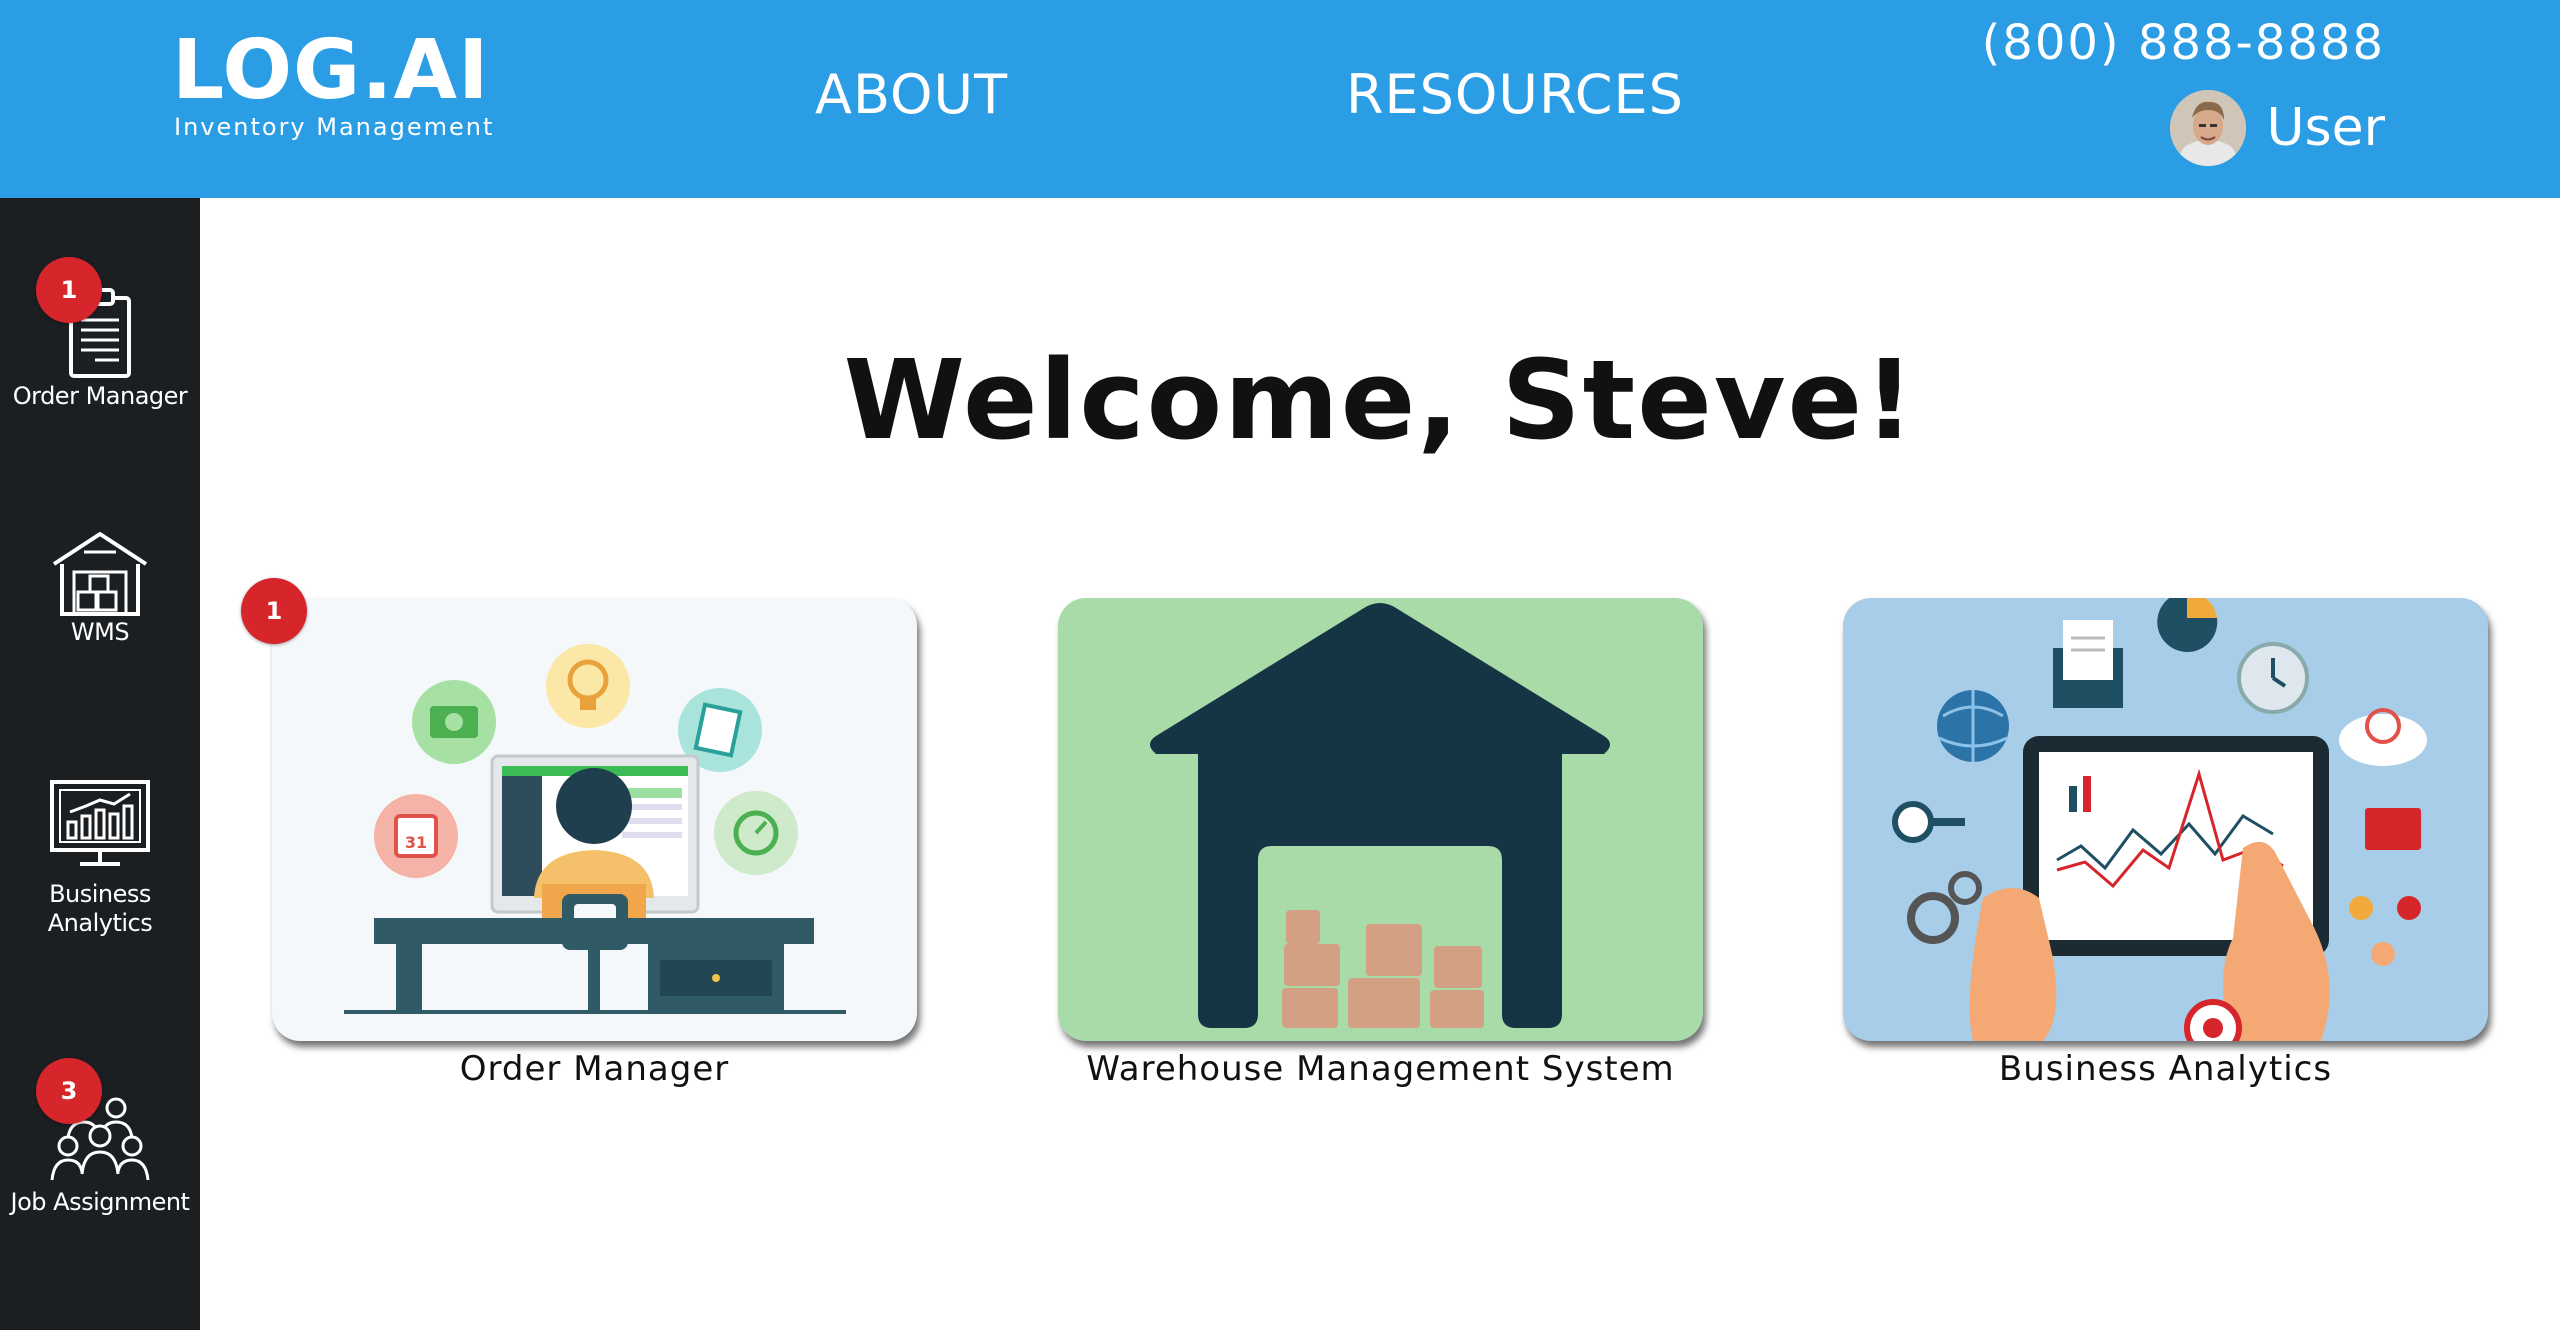 The width and height of the screenshot is (2560, 1330). I want to click on business-analytics-card, so click(2165, 819).